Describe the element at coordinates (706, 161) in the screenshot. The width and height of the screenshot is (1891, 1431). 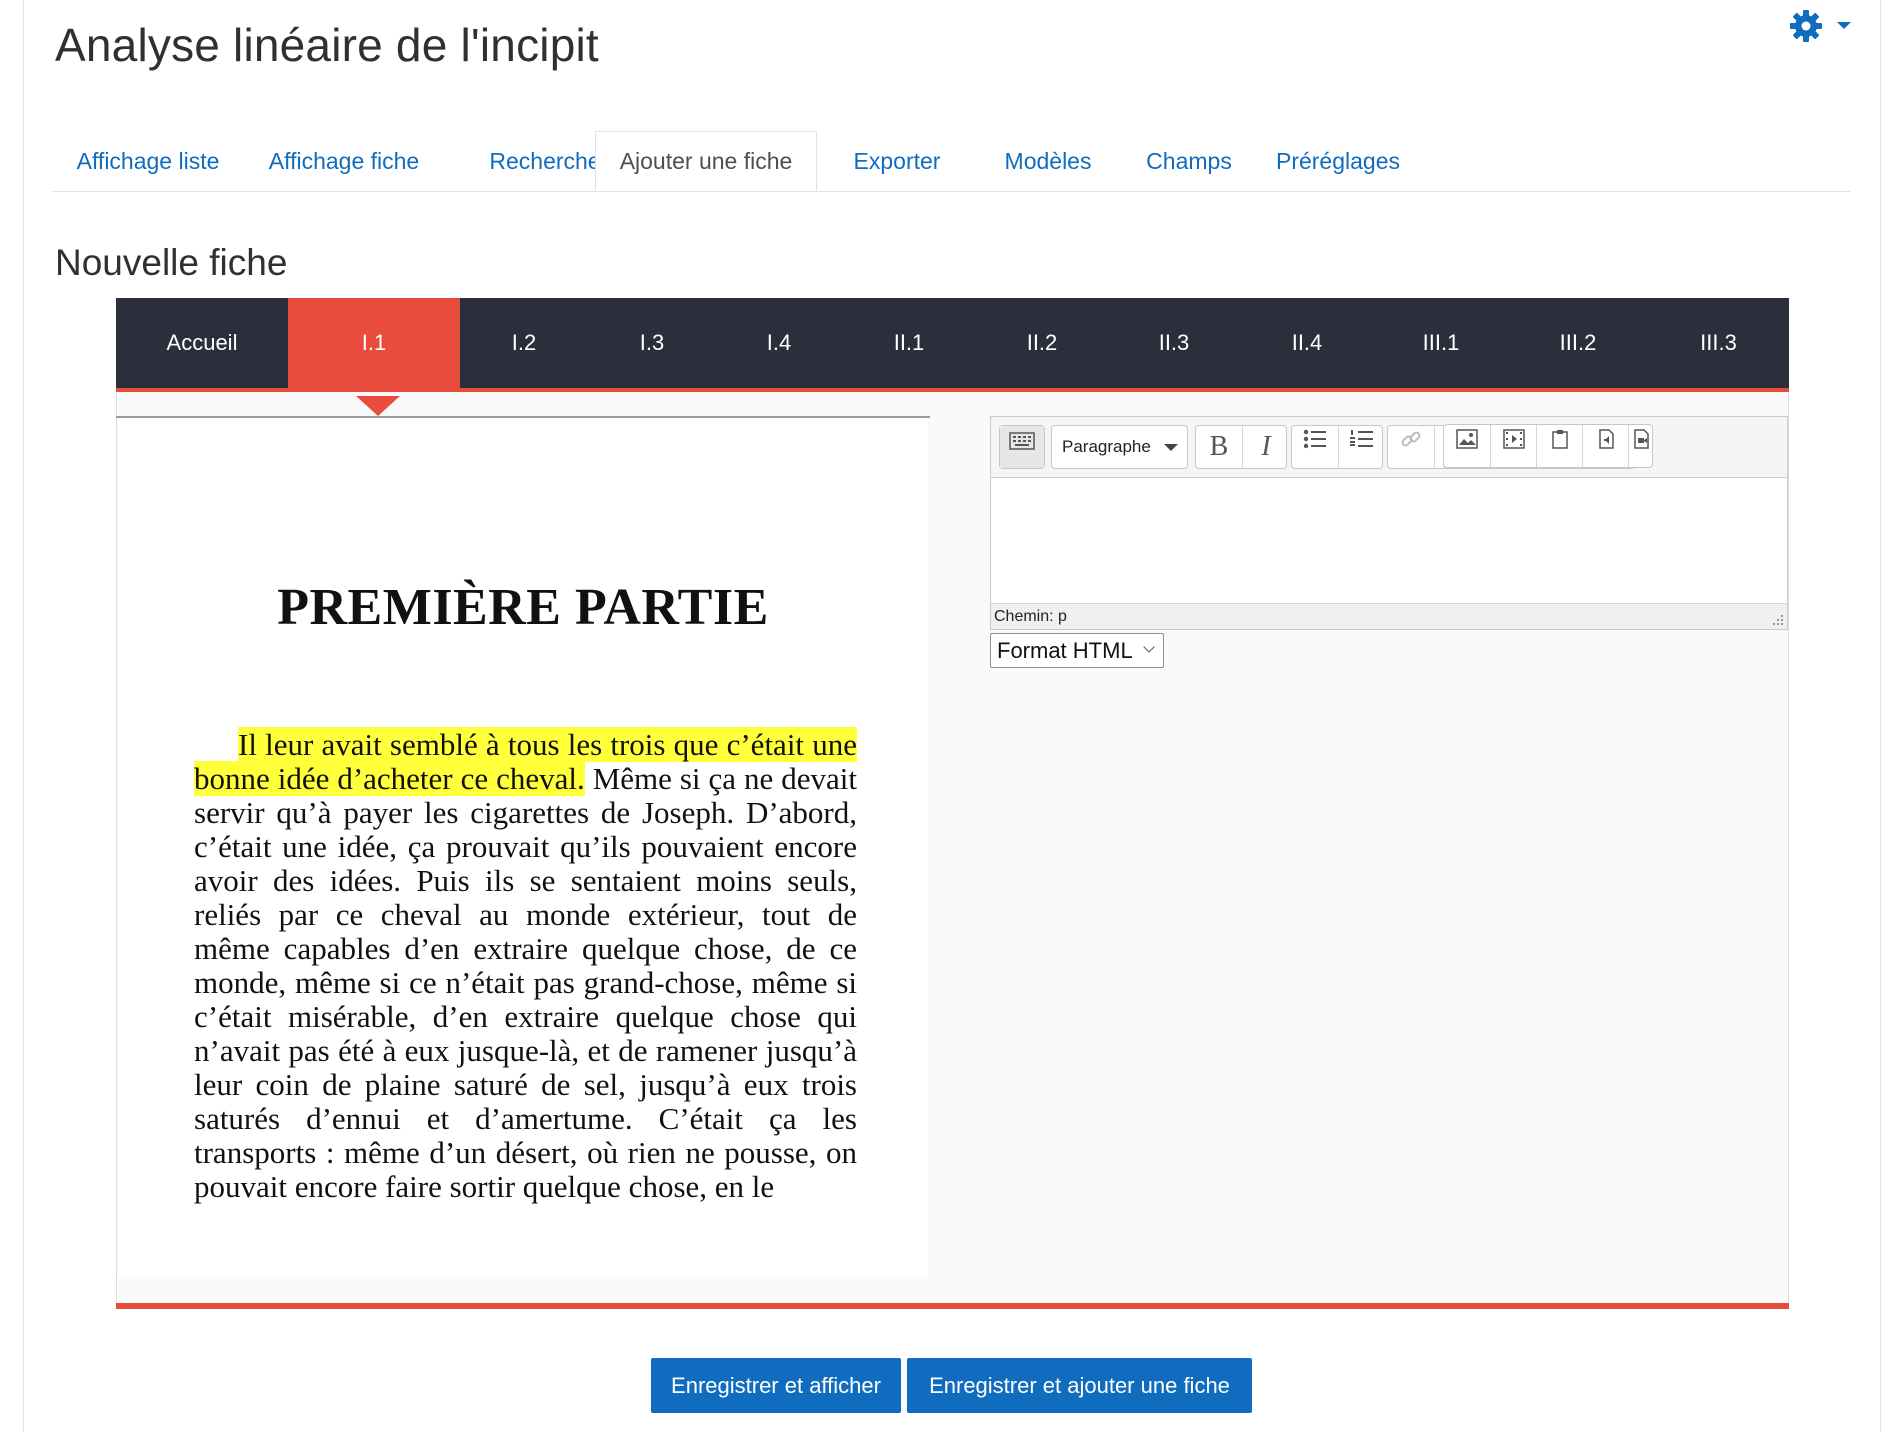
I see `tab-ajouter-une-fiche: Ajouter une fiche` at that location.